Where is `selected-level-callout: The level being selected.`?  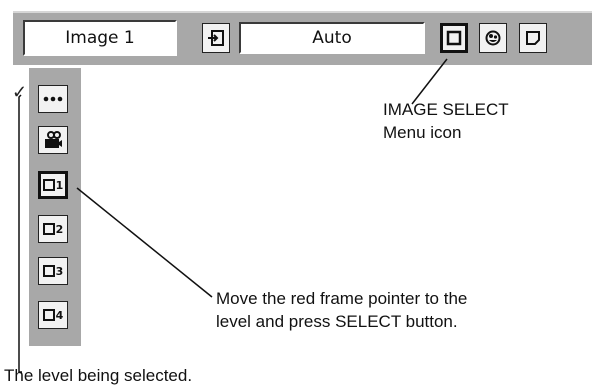
selected-level-callout: The level being selected. is located at coordinates (98, 375).